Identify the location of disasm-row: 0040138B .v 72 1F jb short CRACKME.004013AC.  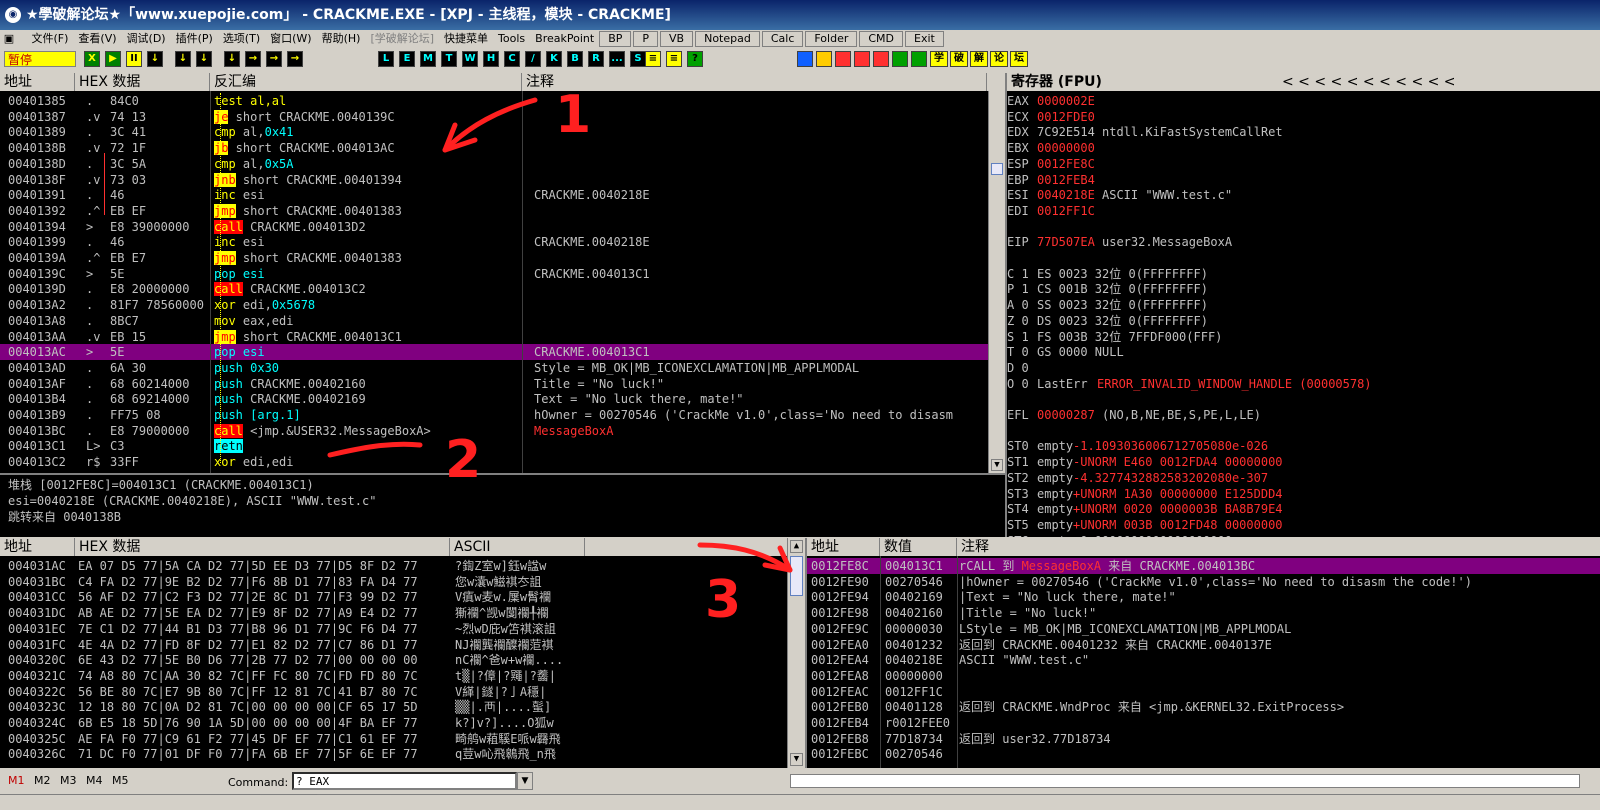
(494, 148).